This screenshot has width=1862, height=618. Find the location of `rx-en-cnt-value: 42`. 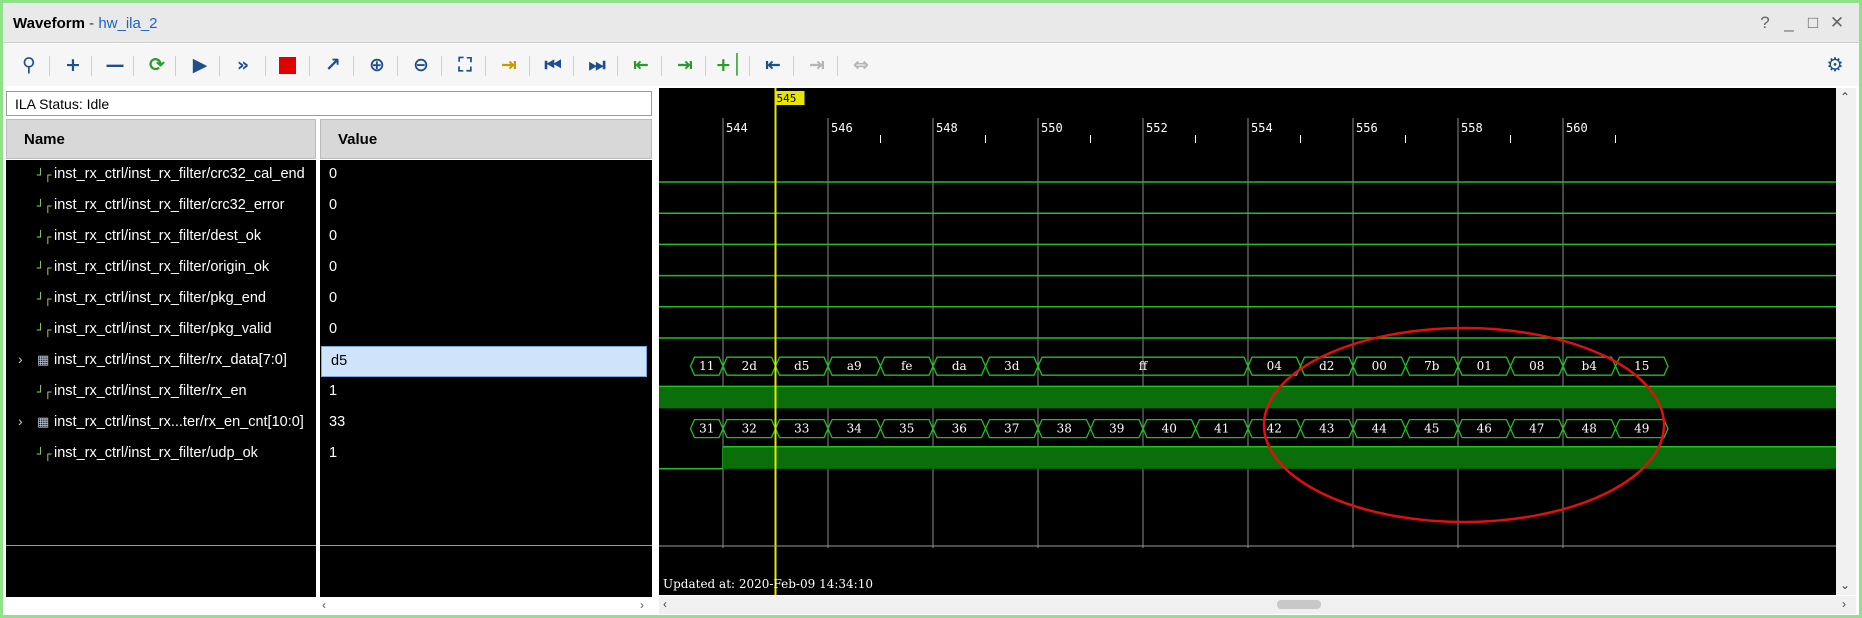

rx-en-cnt-value: 42 is located at coordinates (1274, 429).